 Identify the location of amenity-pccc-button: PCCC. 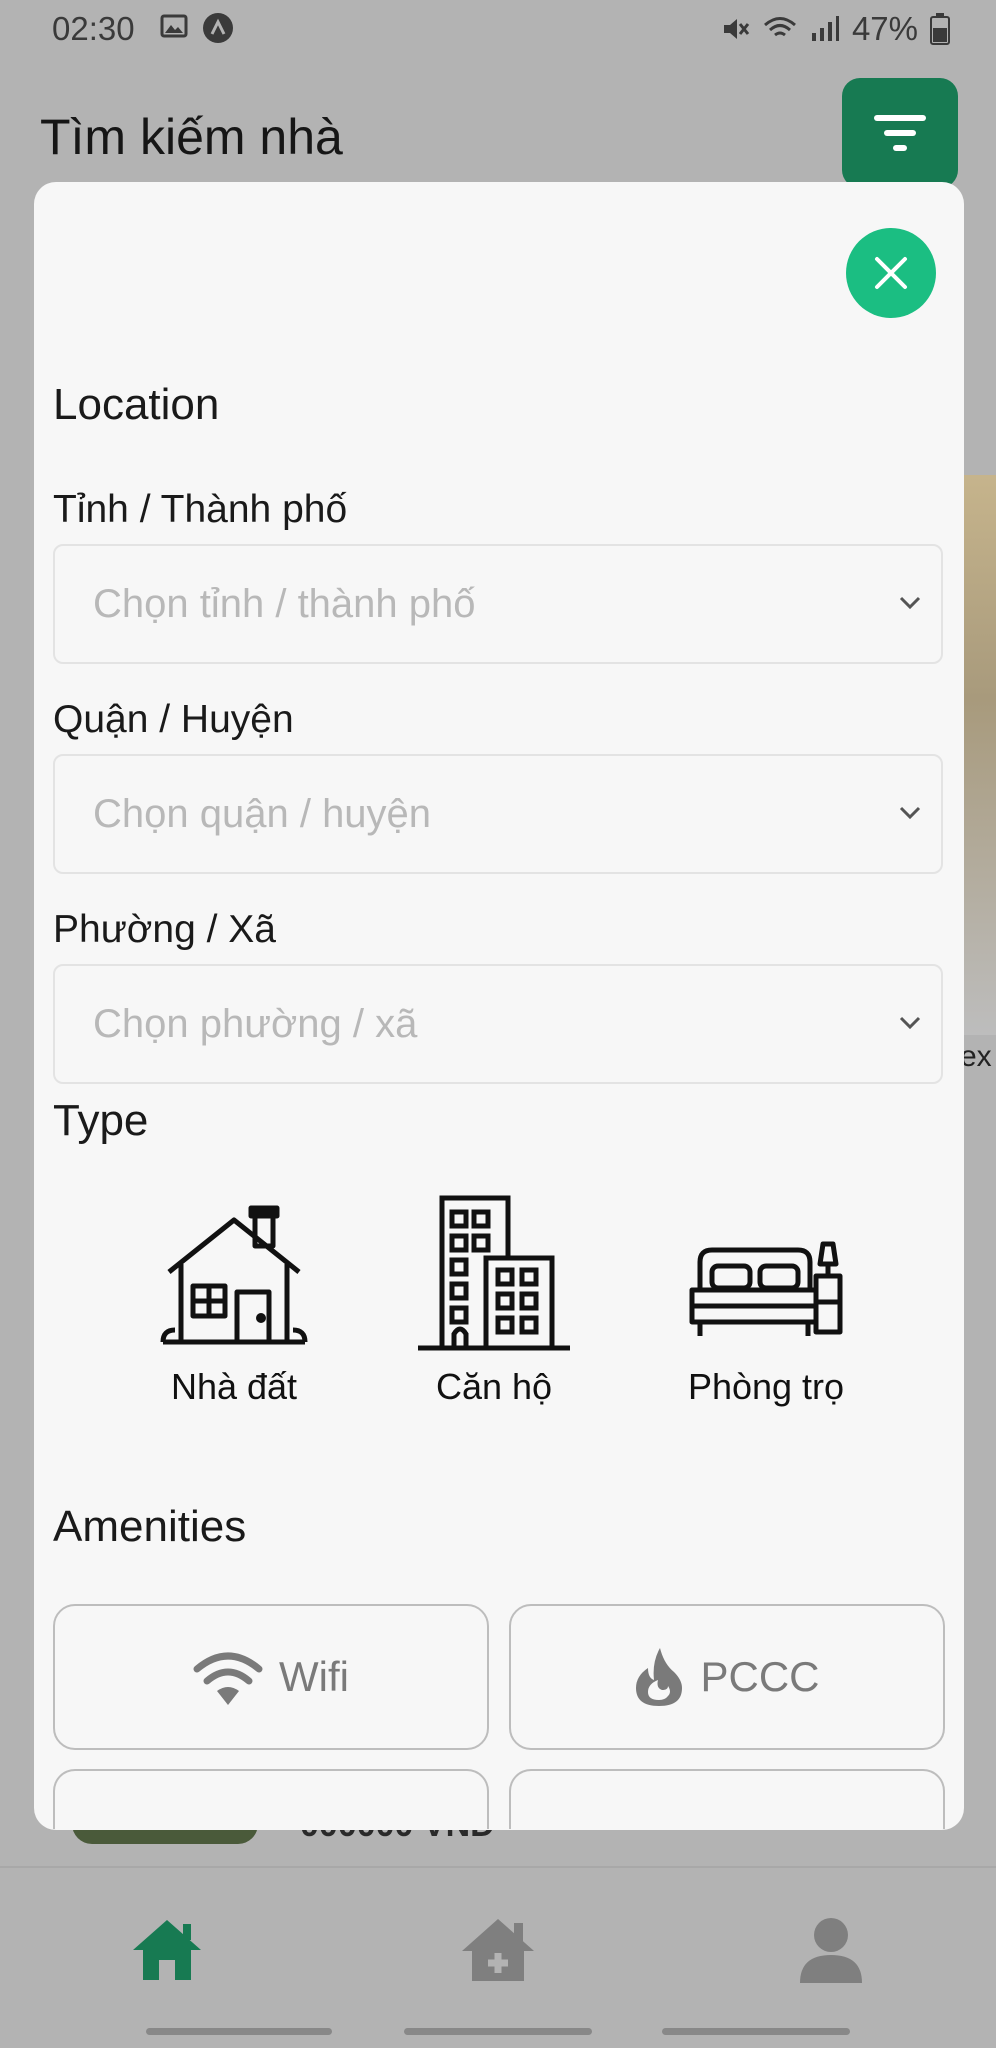
(727, 1677).